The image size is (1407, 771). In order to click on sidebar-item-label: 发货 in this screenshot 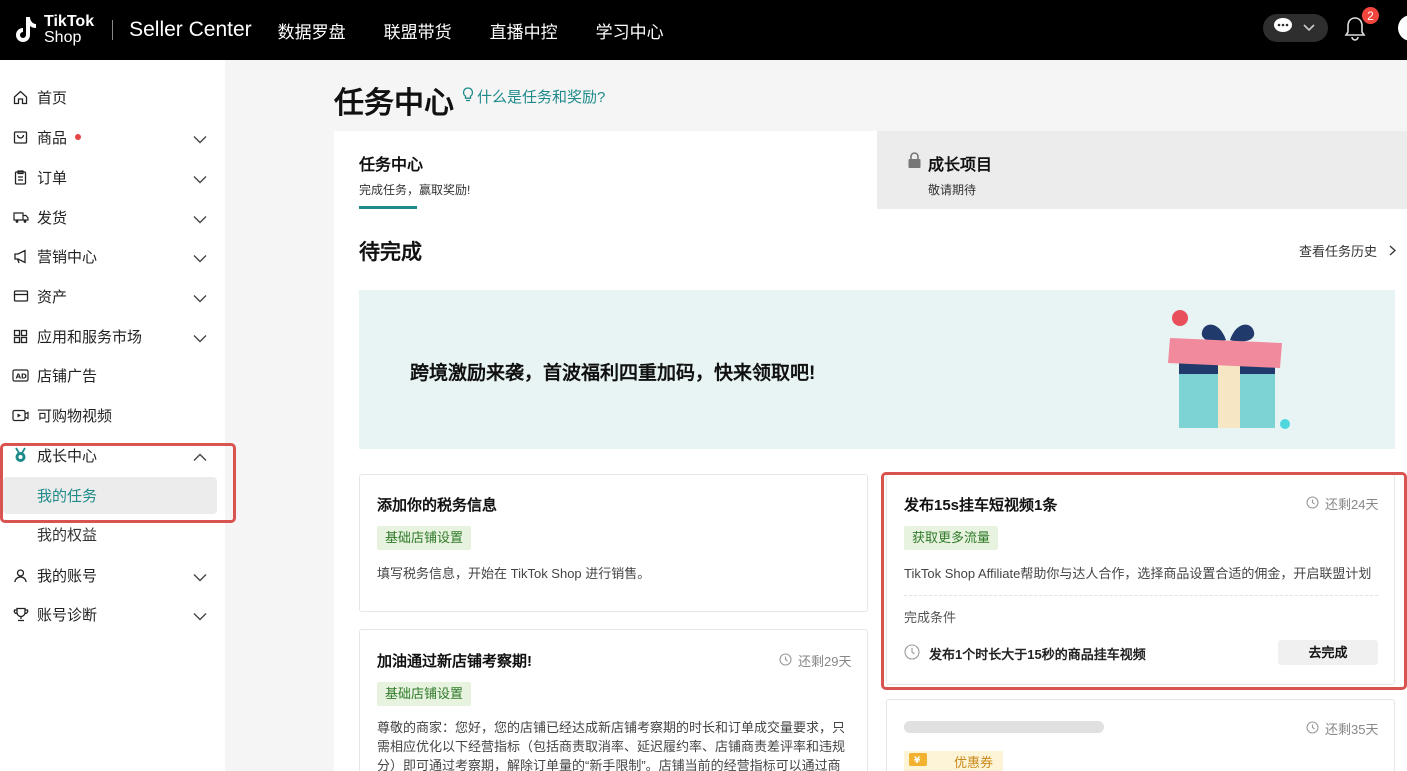, I will do `click(52, 218)`.